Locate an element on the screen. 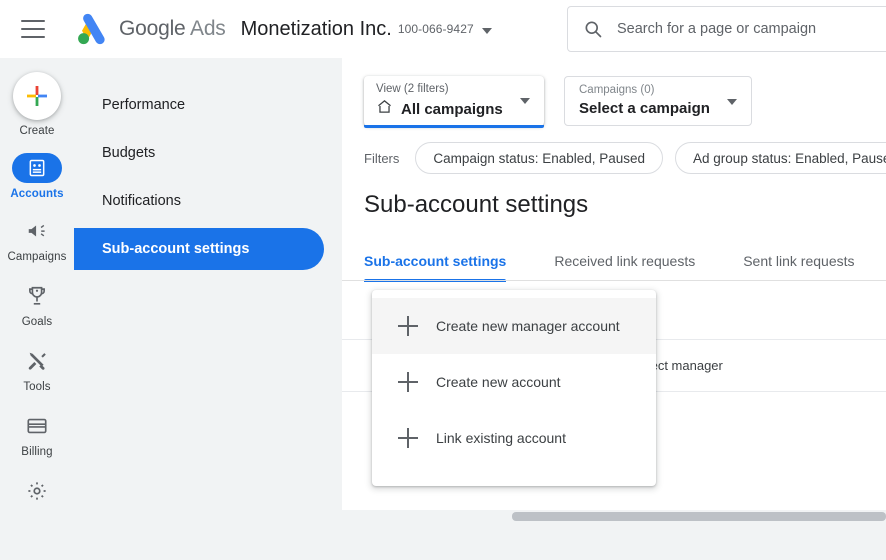 This screenshot has height=560, width=886. tab-sub-account-settings: Sub-account settings is located at coordinates (435, 267).